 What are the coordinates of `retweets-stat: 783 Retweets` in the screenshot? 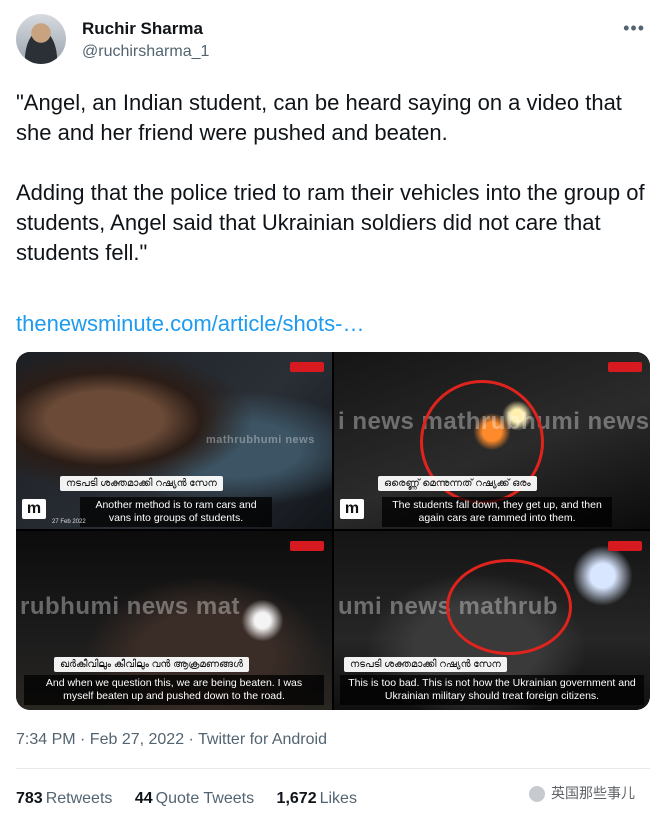 It's located at (64, 799).